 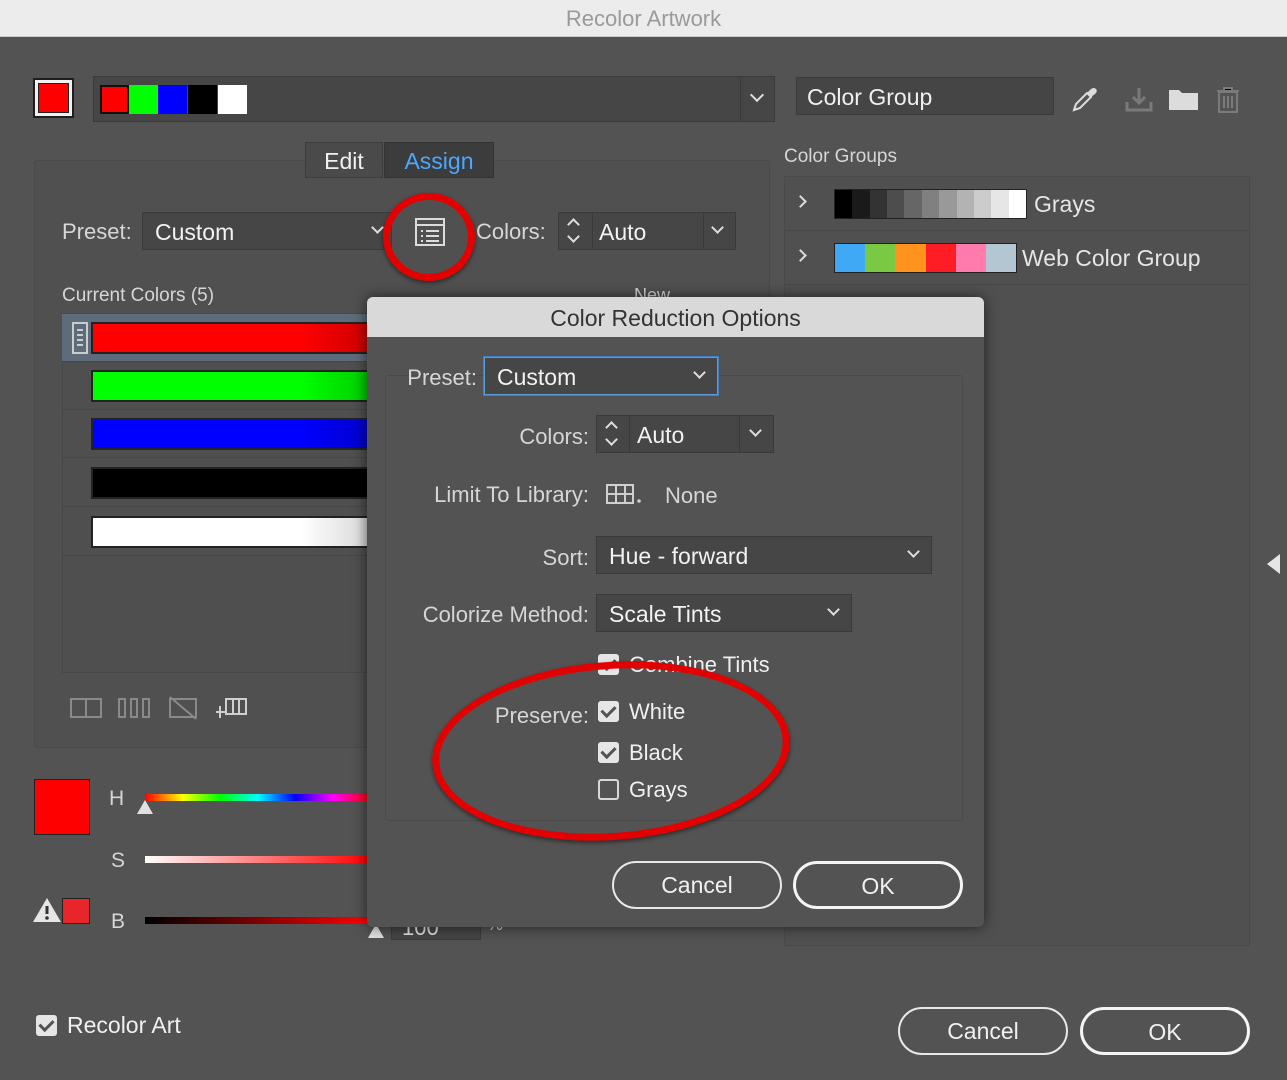 I want to click on color-group-name: Web Color Group, so click(x=1111, y=258).